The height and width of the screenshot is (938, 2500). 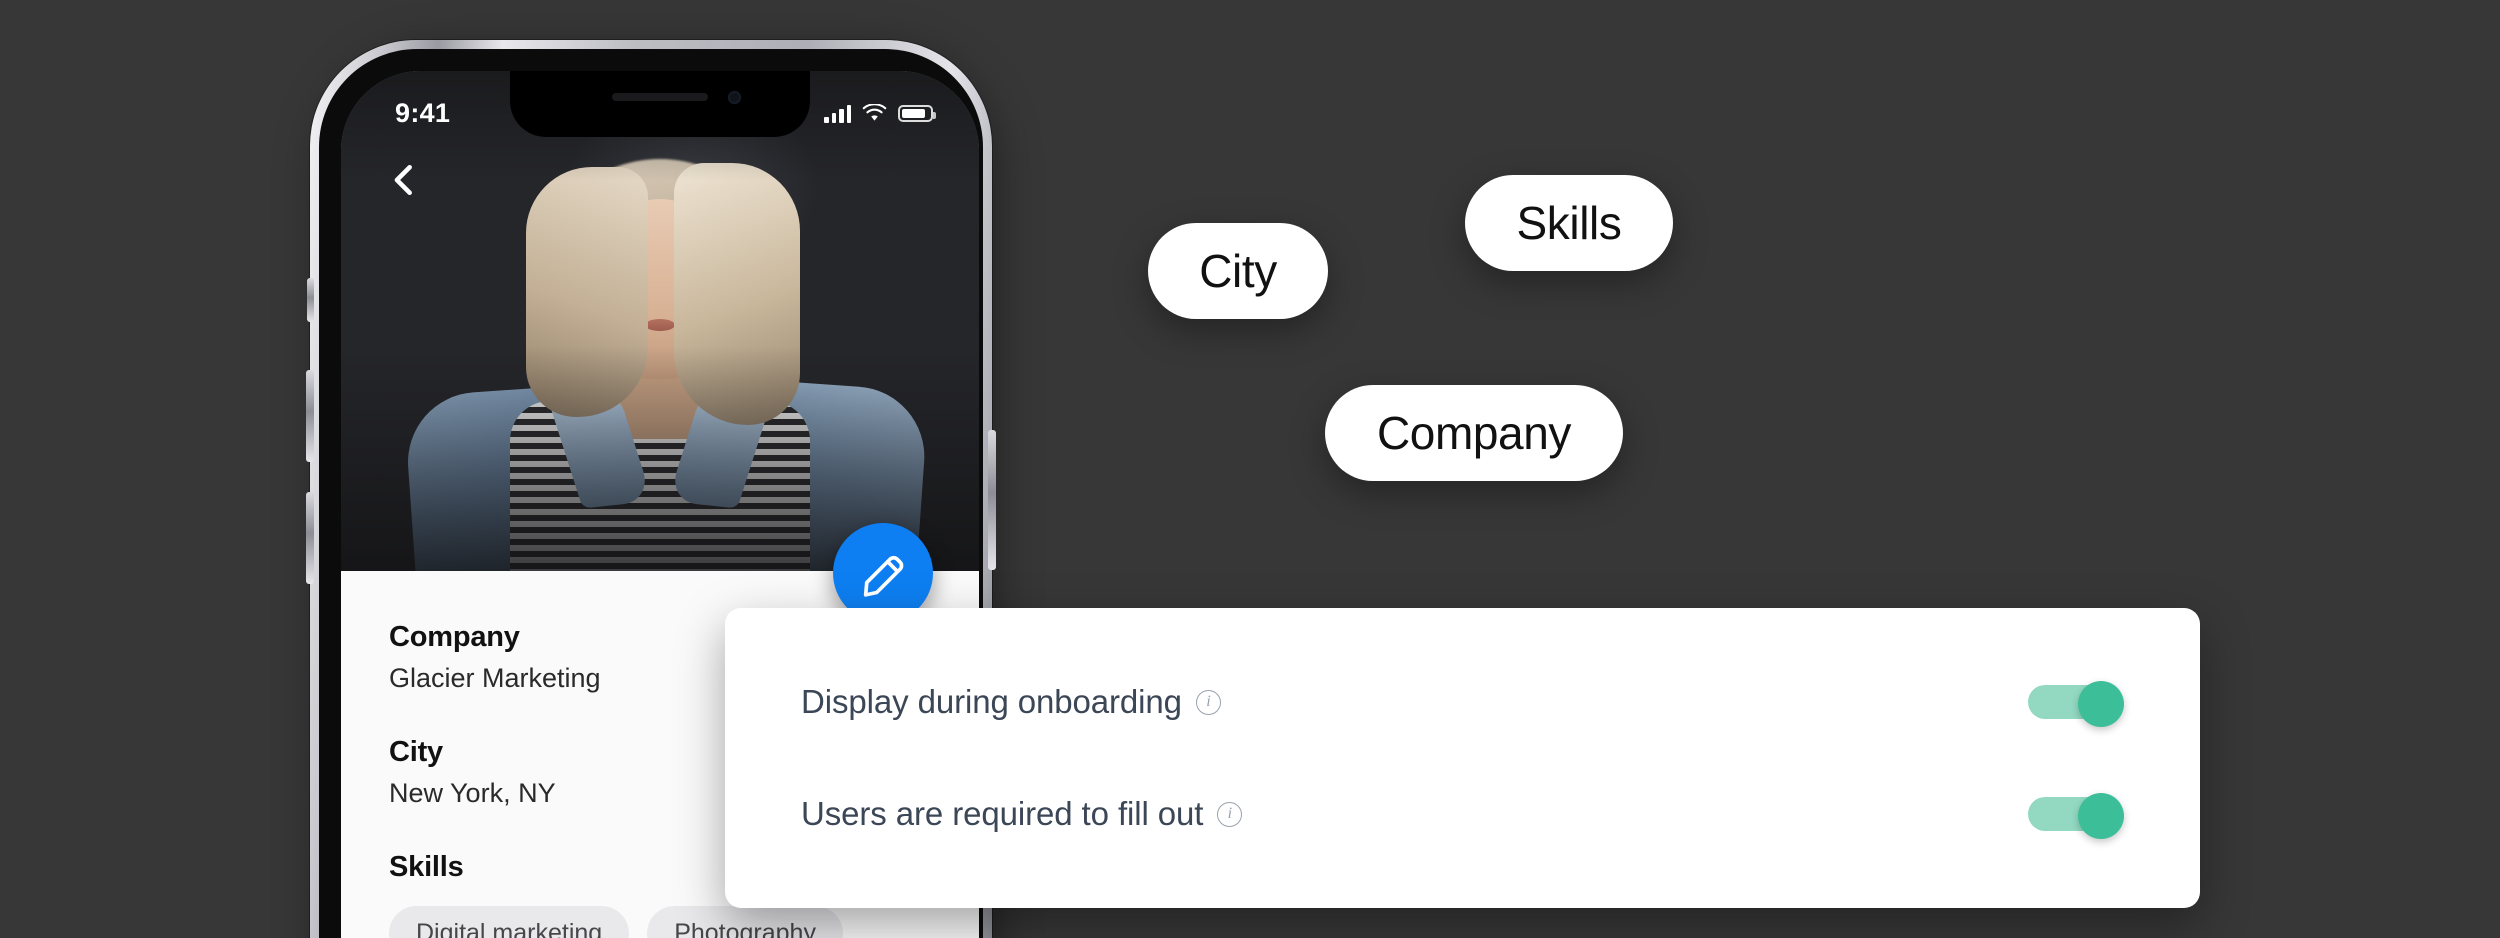 What do you see at coordinates (1002, 813) in the screenshot?
I see `setting-label-text: Users are required to fill out` at bounding box center [1002, 813].